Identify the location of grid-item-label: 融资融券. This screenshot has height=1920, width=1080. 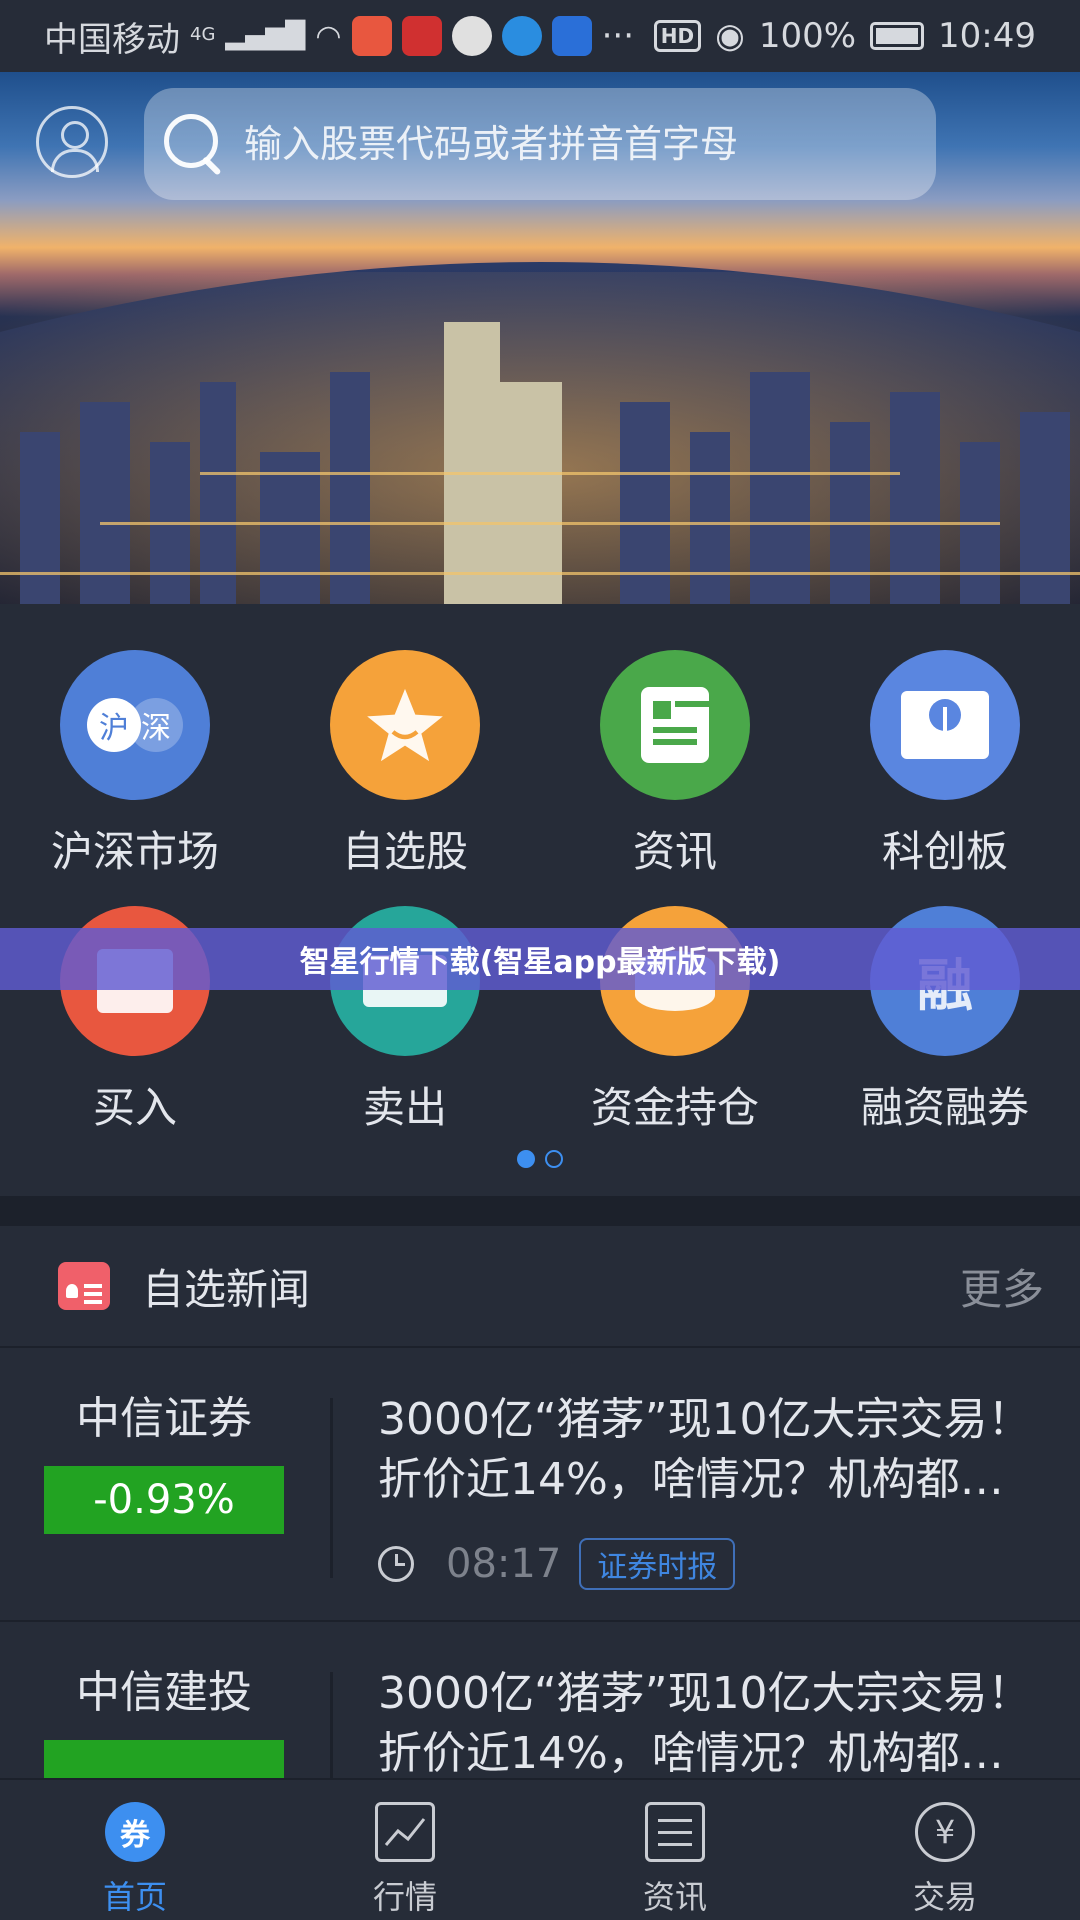
(944, 1107).